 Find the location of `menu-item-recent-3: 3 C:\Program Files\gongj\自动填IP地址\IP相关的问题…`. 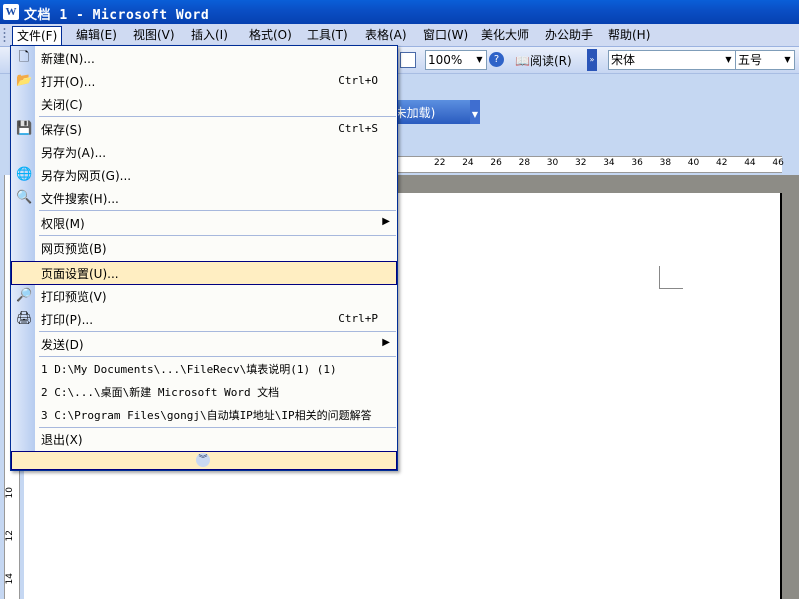

menu-item-recent-3: 3 C:\Program Files\gongj\自动填IP地址\IP相关的问题… is located at coordinates (204, 415).